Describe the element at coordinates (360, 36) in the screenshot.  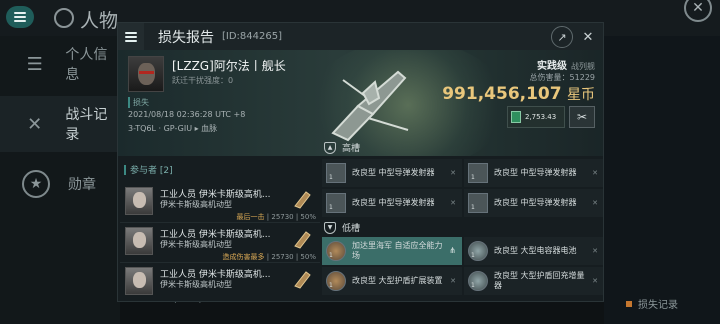
I see `dialog-header: 损失报告 [ID:844265] ↗ ✕` at that location.